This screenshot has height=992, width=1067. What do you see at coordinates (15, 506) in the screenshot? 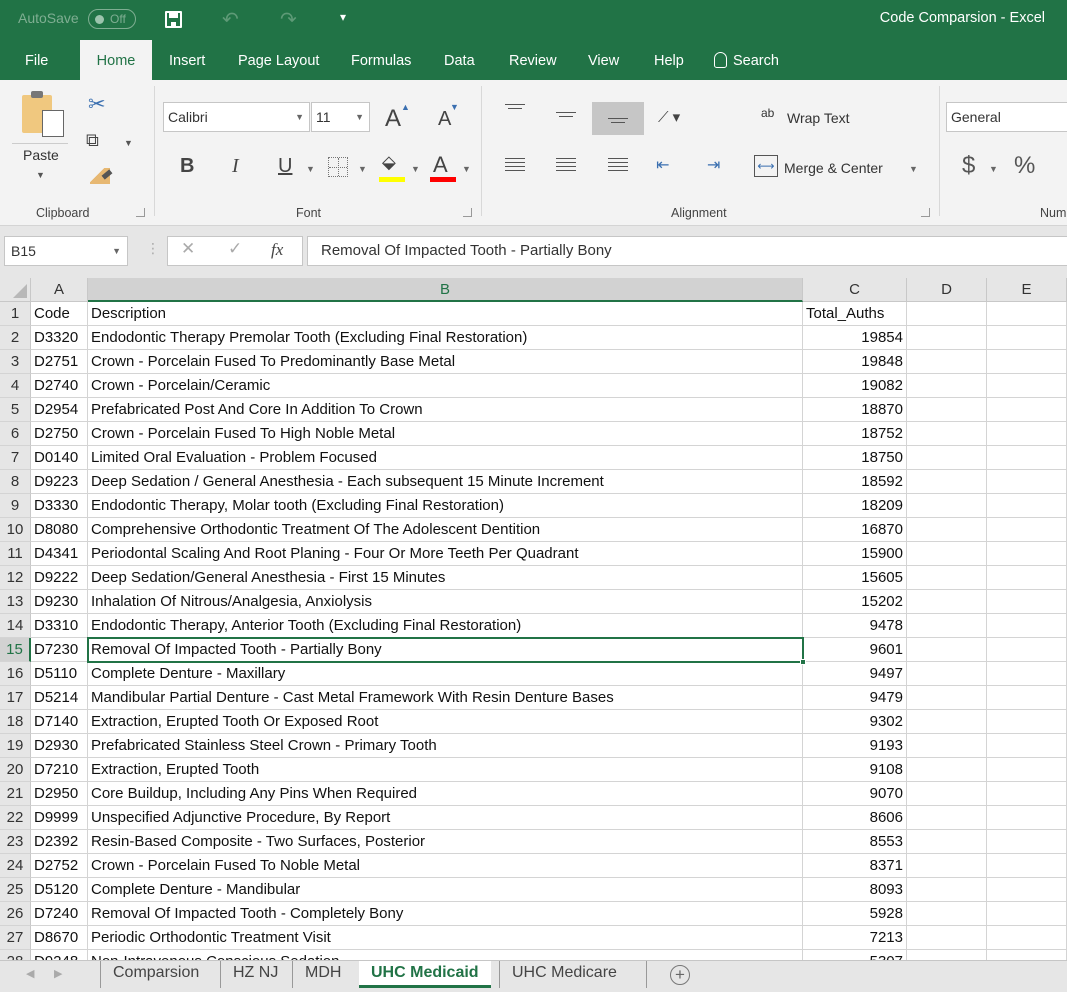
I see `row-header: 9` at bounding box center [15, 506].